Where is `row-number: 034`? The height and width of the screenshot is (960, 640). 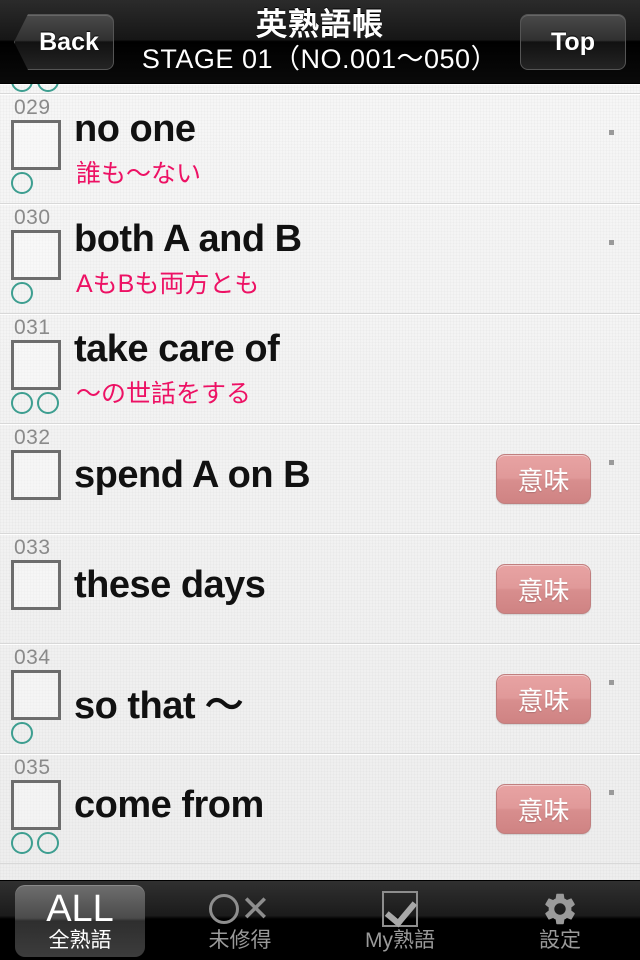 row-number: 034 is located at coordinates (32, 657).